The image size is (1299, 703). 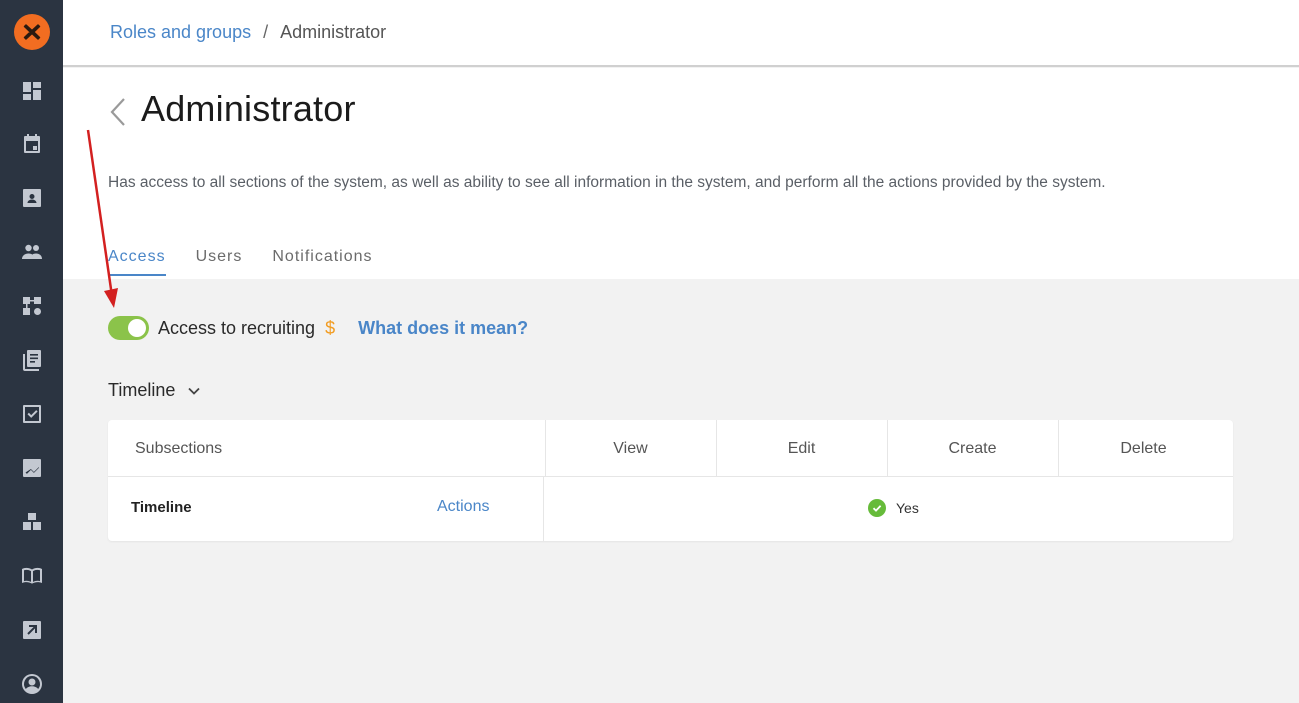 What do you see at coordinates (179, 448) in the screenshot?
I see `header-subsections: Subsections` at bounding box center [179, 448].